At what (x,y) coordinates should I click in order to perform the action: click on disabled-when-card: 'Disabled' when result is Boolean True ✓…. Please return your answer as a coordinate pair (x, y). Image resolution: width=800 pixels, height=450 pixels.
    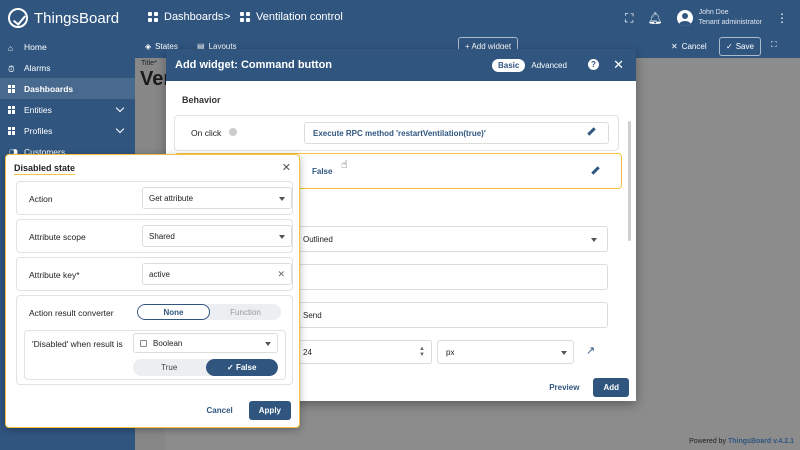
    Looking at the image, I should click on (155, 355).